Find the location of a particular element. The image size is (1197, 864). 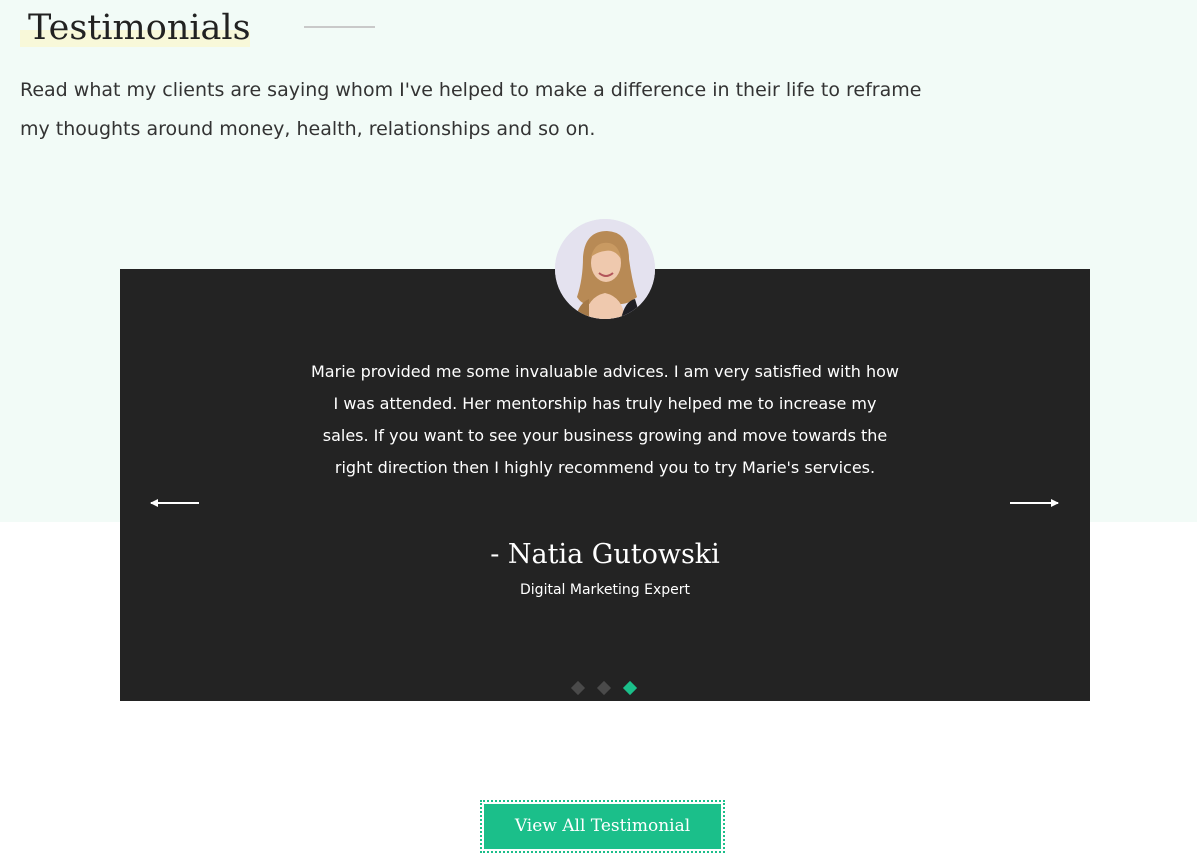

section-title: Testimonials is located at coordinates (139, 28).